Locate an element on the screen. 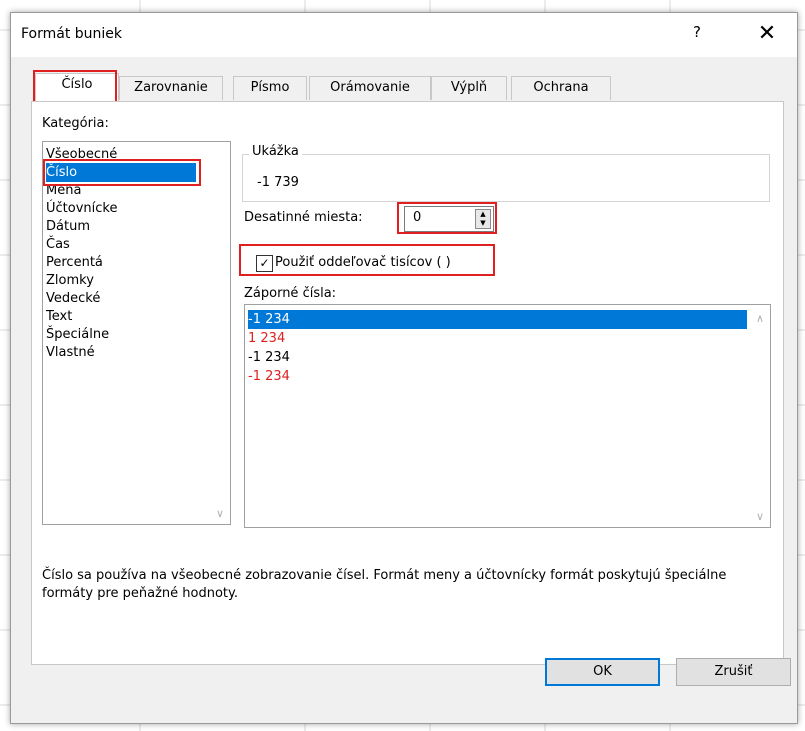  category-item: Vlastné is located at coordinates (121, 352).